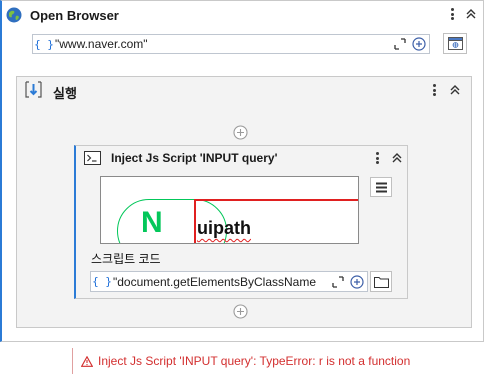 The image size is (484, 374). Describe the element at coordinates (471, 14) in the screenshot. I see `collapse-chevron-icon` at that location.